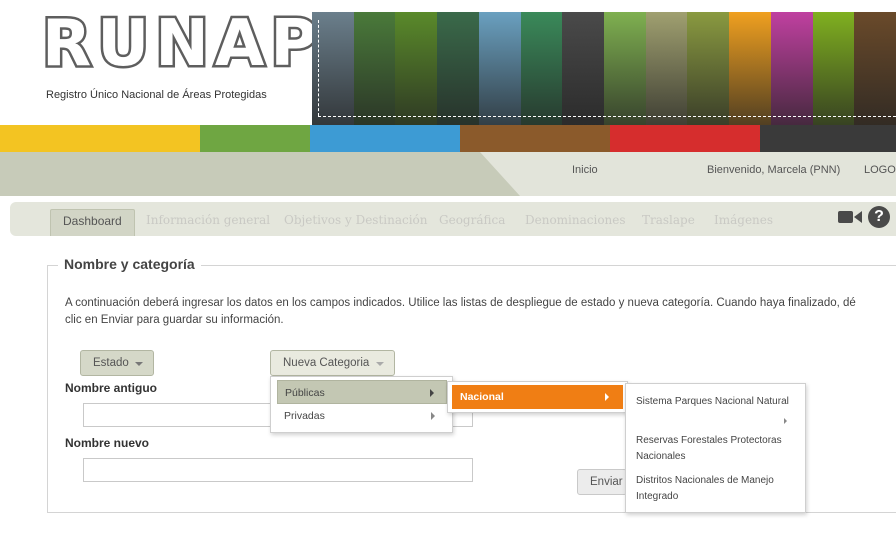 This screenshot has width=896, height=536. What do you see at coordinates (304, 416) in the screenshot?
I see `menu-item-label: Privadas` at bounding box center [304, 416].